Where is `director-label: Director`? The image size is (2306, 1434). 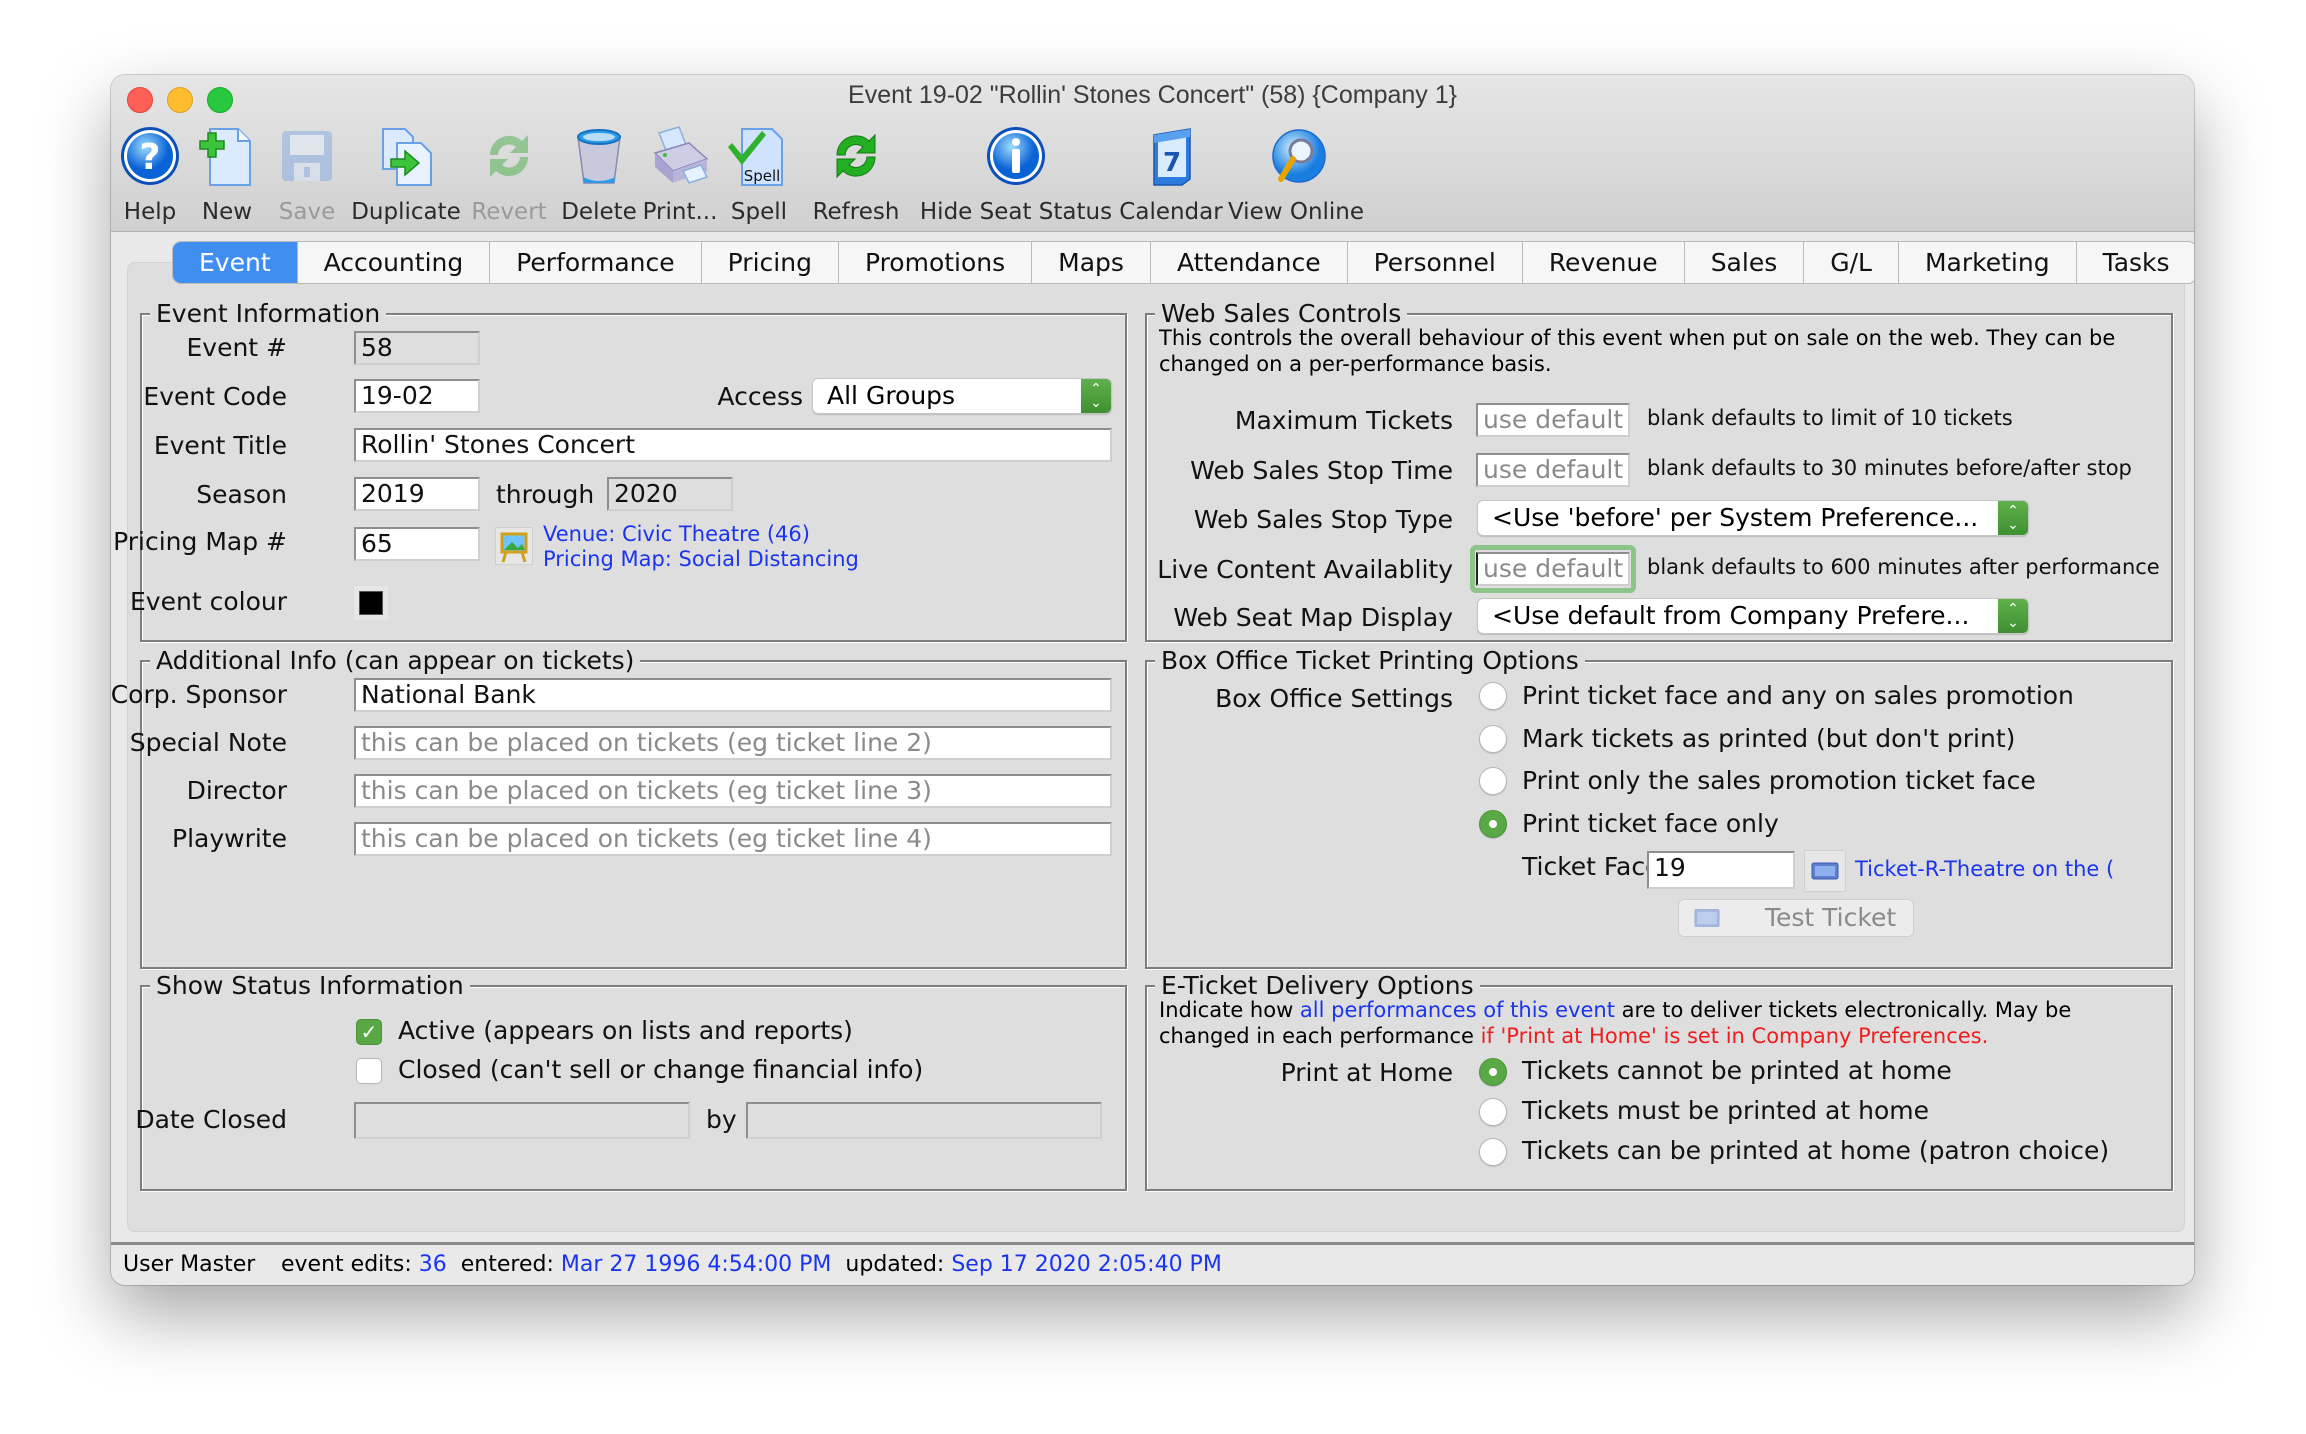 director-label: Director is located at coordinates (236, 790).